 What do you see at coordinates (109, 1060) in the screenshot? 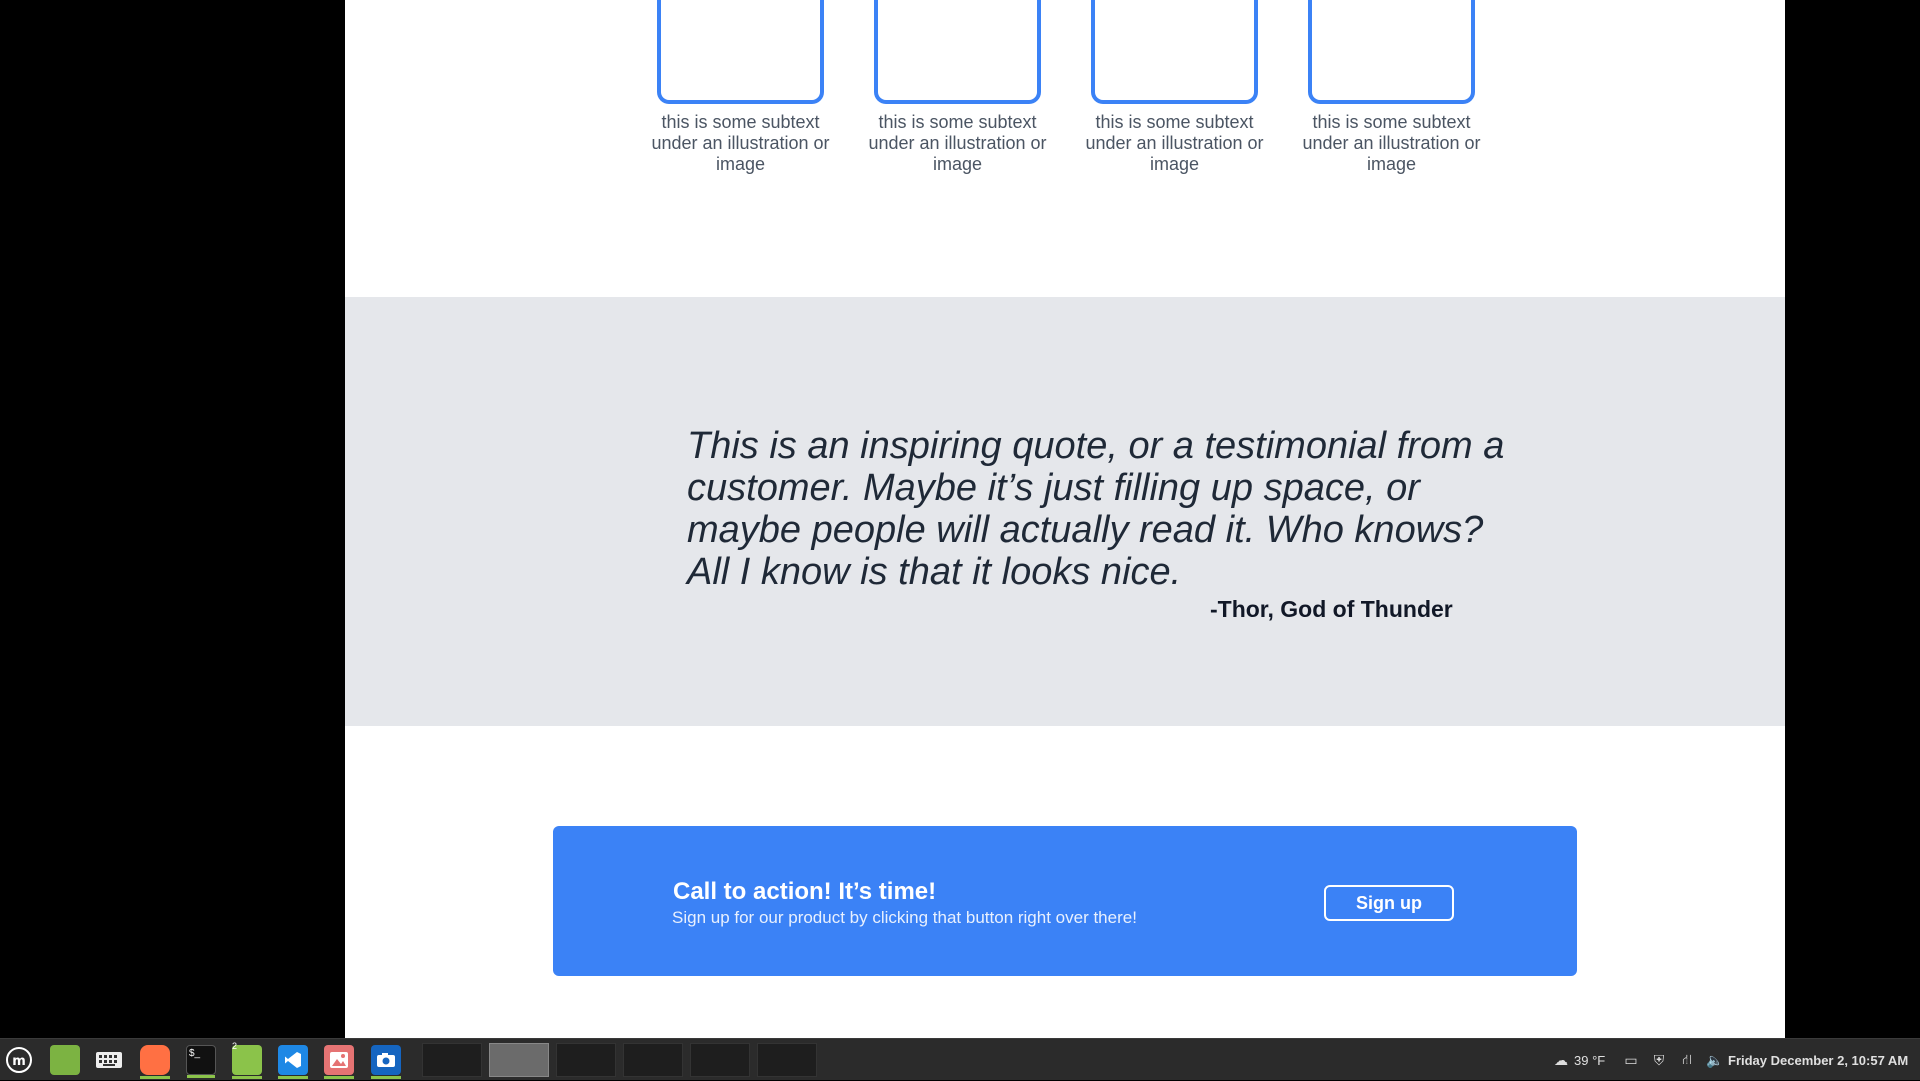
I see `keyboard-icon` at bounding box center [109, 1060].